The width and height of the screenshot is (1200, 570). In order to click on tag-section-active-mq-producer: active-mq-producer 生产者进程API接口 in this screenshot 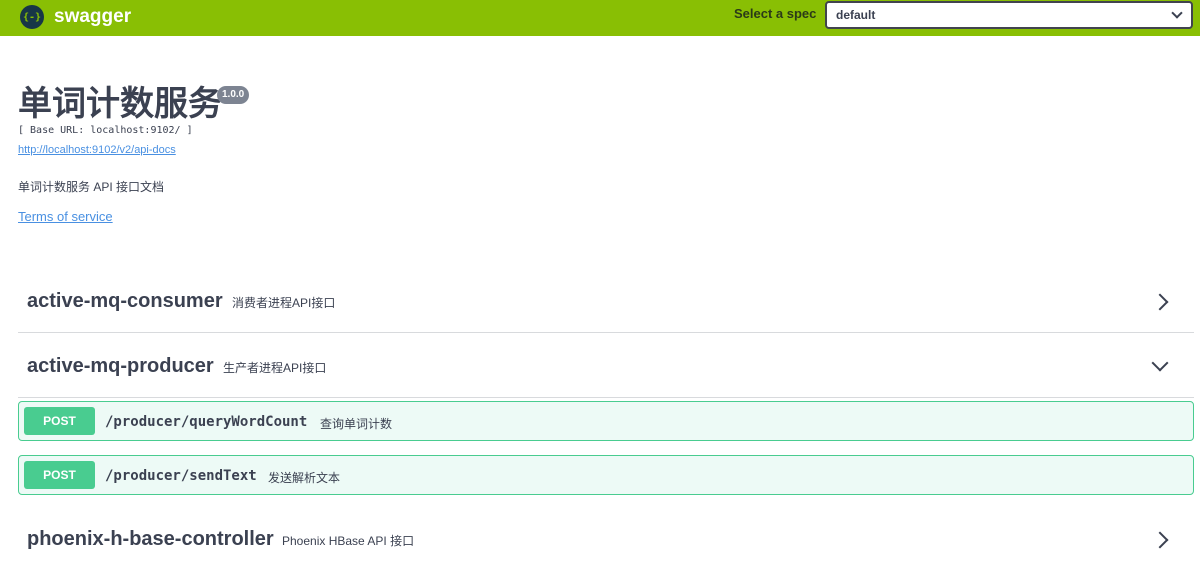, I will do `click(606, 366)`.